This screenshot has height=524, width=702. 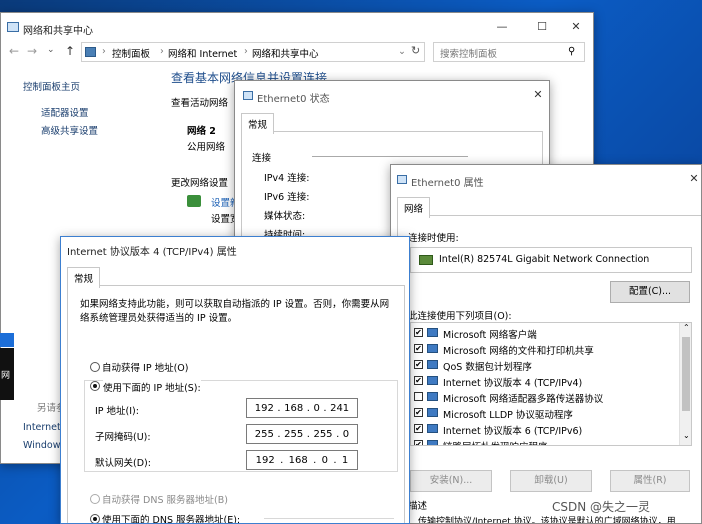 I want to click on ipv6-connectivity-label: IPv6 连接:, so click(x=287, y=197).